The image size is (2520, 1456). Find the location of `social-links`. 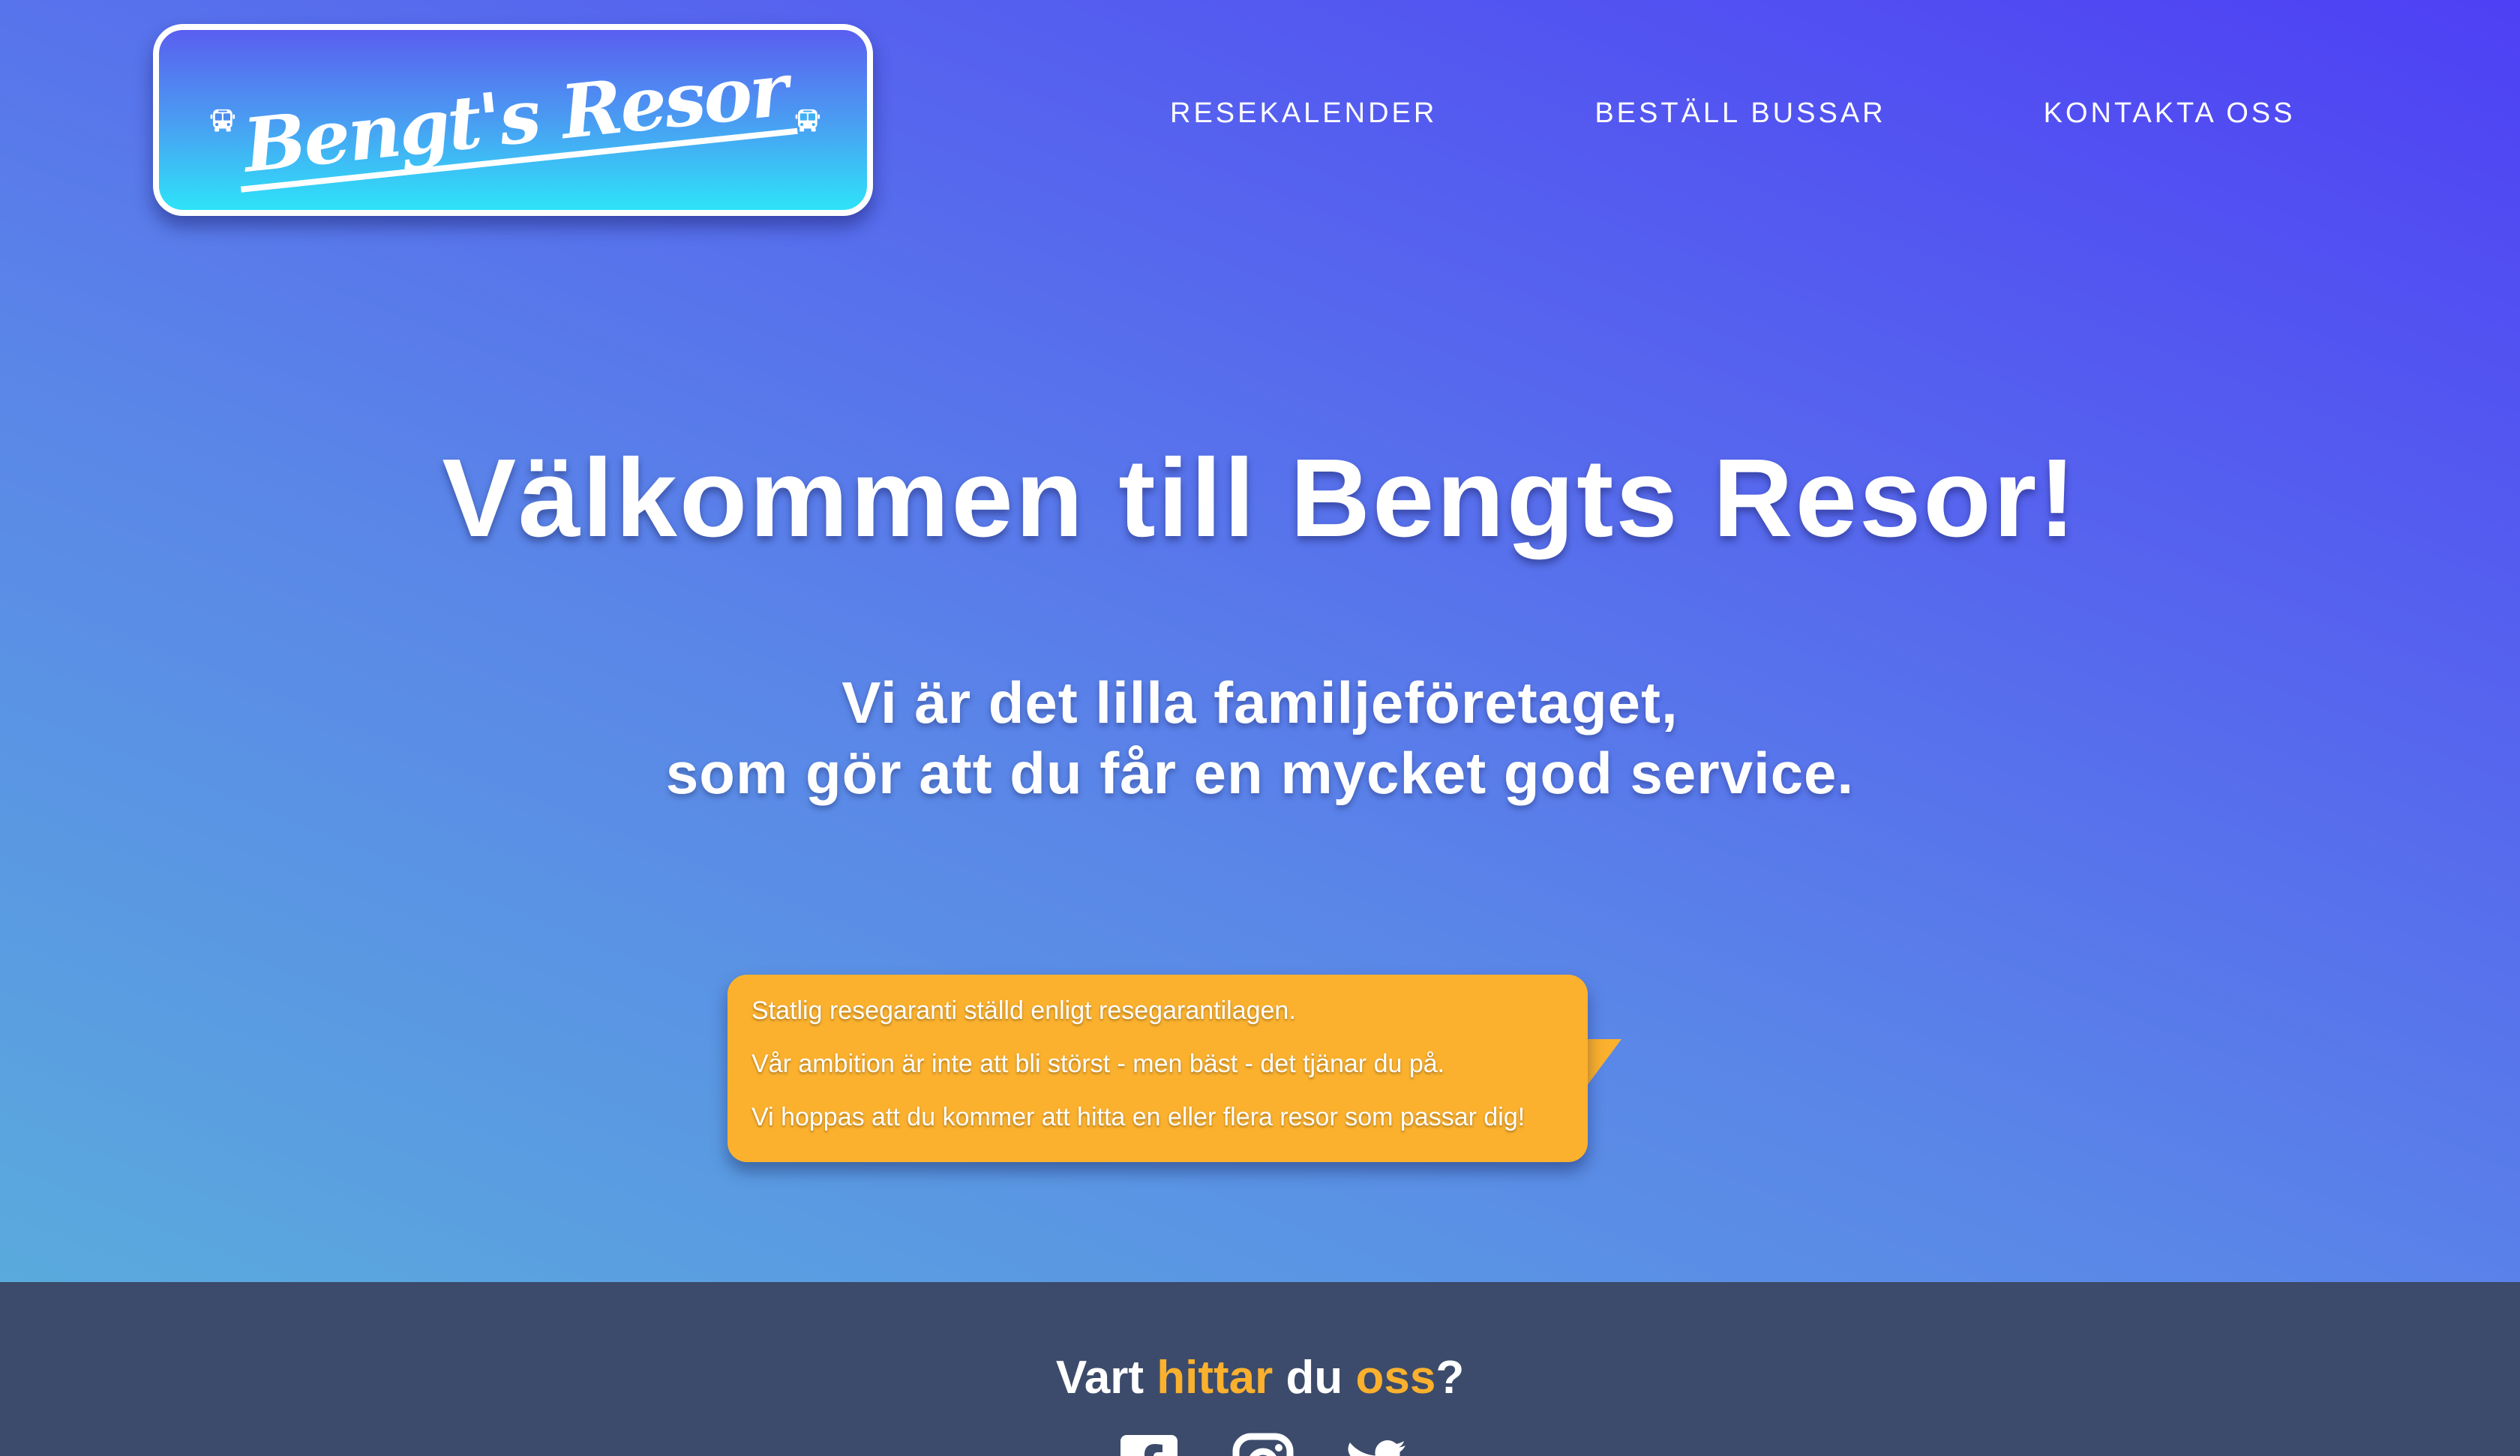

social-links is located at coordinates (1263, 1444).